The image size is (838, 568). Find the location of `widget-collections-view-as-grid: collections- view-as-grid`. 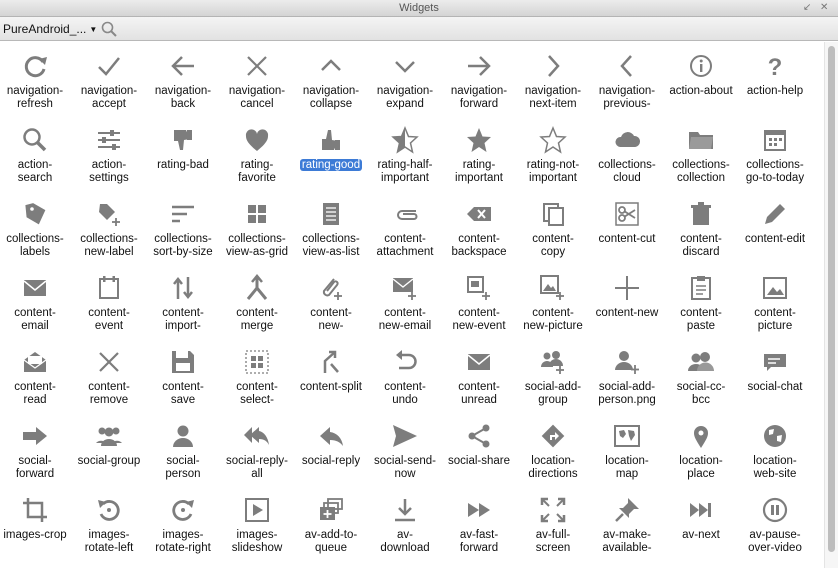

widget-collections-view-as-grid: collections- view-as-grid is located at coordinates (257, 233).